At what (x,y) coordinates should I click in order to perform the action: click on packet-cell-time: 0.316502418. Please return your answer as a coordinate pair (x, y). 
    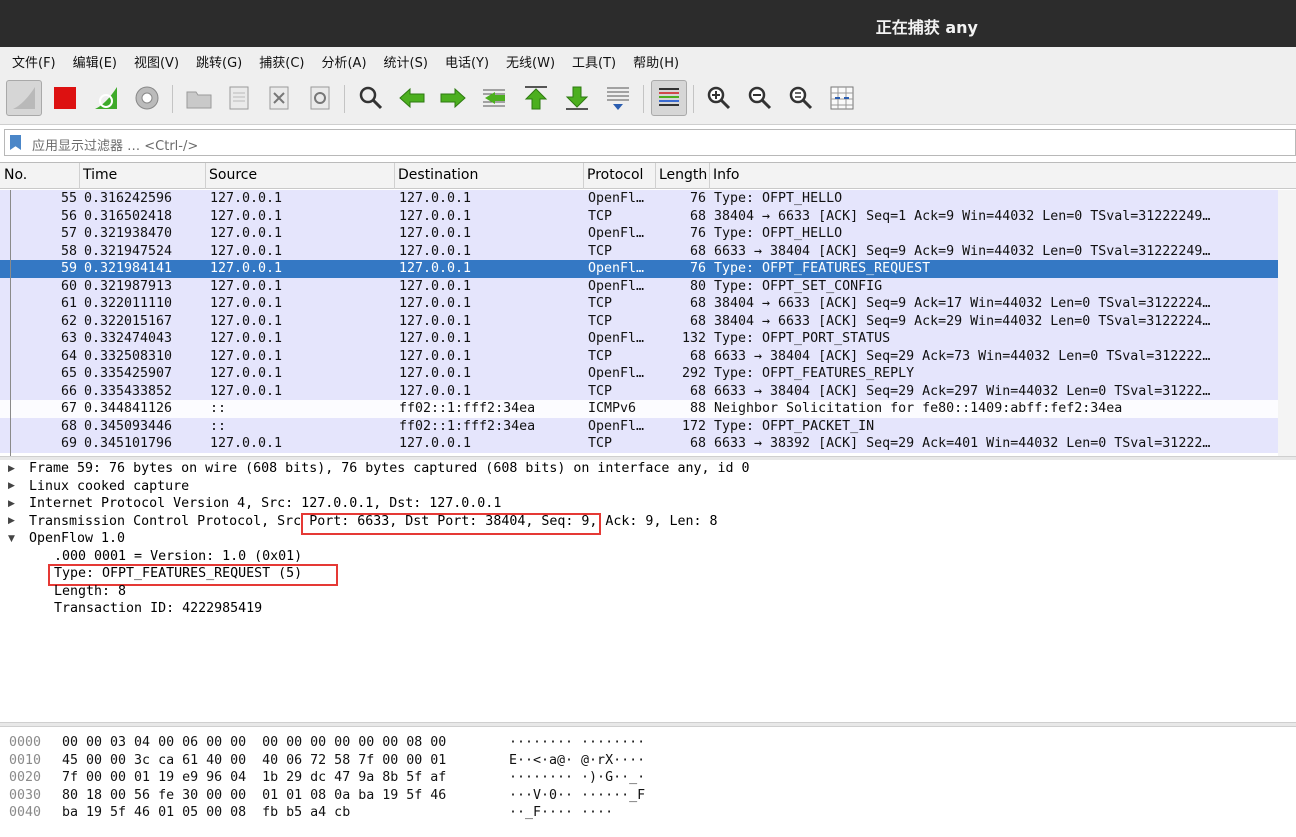
    Looking at the image, I should click on (128, 216).